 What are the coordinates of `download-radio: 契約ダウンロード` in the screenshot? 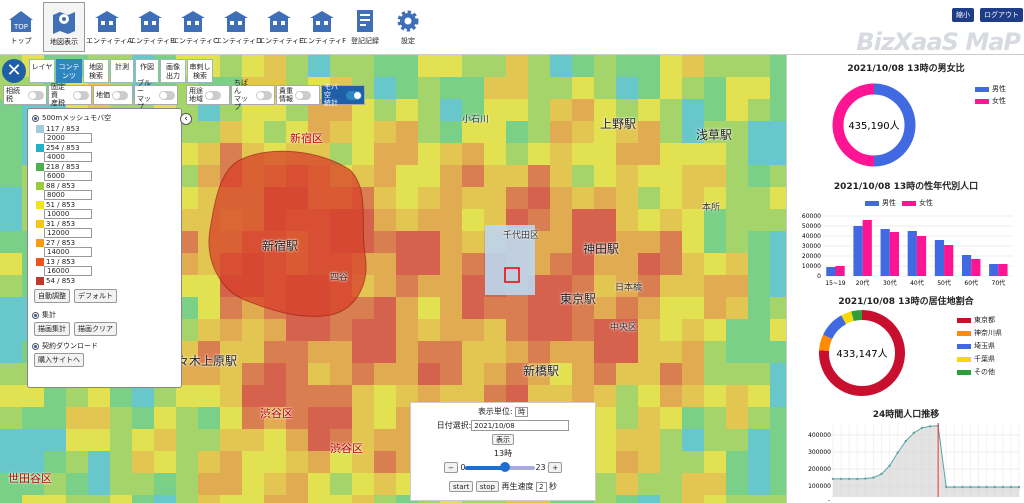 It's located at (104, 346).